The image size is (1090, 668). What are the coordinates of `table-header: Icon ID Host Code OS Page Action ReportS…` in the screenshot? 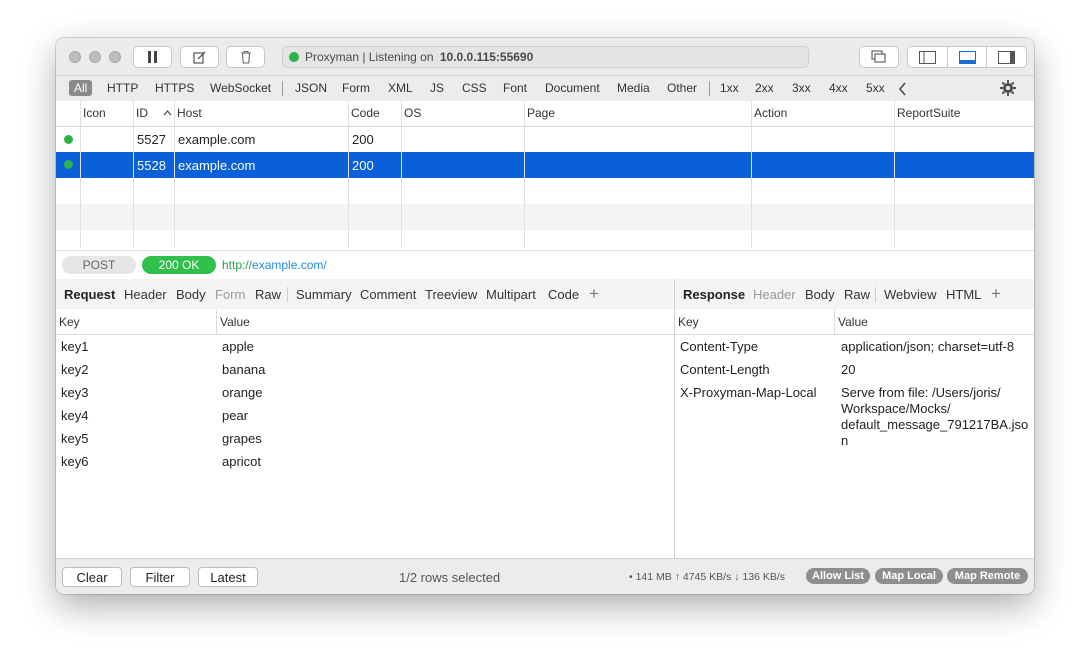 It's located at (545, 114).